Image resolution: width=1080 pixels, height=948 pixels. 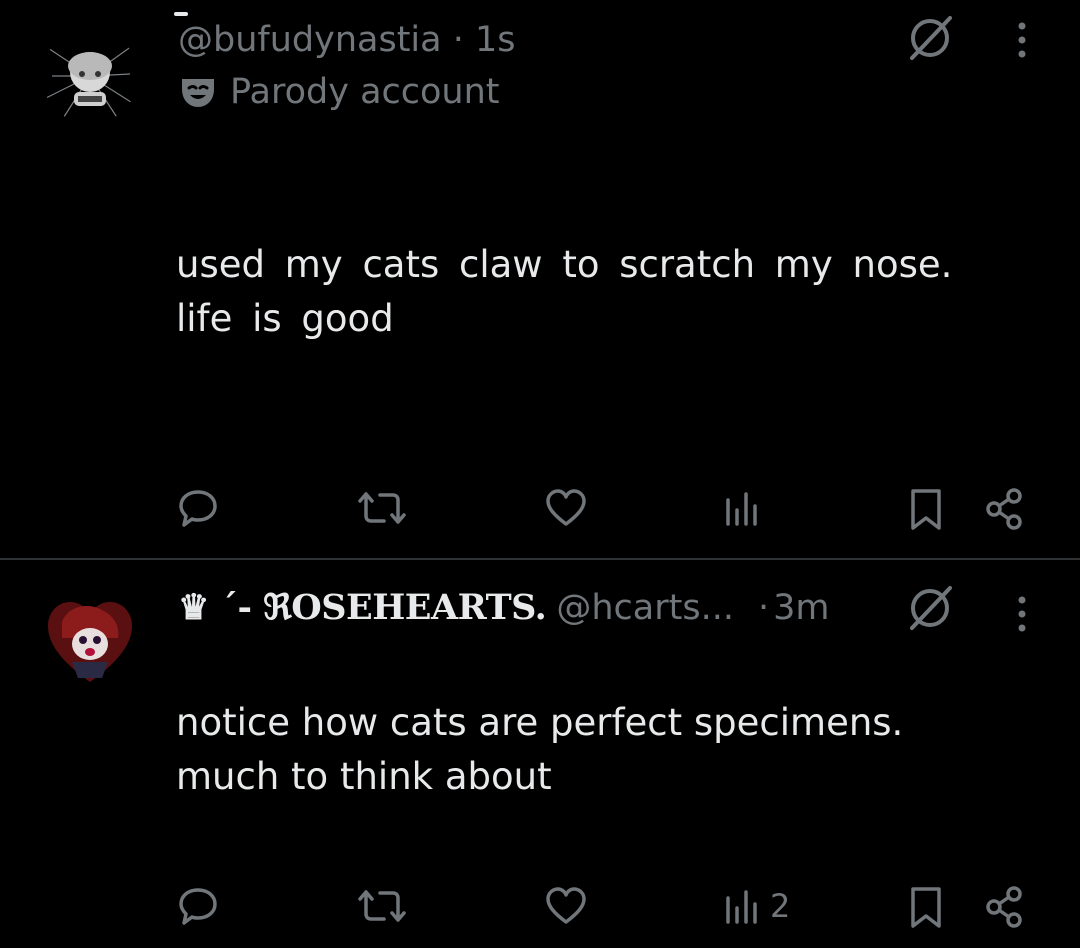 I want to click on display-name: ♛ ´- ℜOSEHEARTS., so click(x=362, y=608).